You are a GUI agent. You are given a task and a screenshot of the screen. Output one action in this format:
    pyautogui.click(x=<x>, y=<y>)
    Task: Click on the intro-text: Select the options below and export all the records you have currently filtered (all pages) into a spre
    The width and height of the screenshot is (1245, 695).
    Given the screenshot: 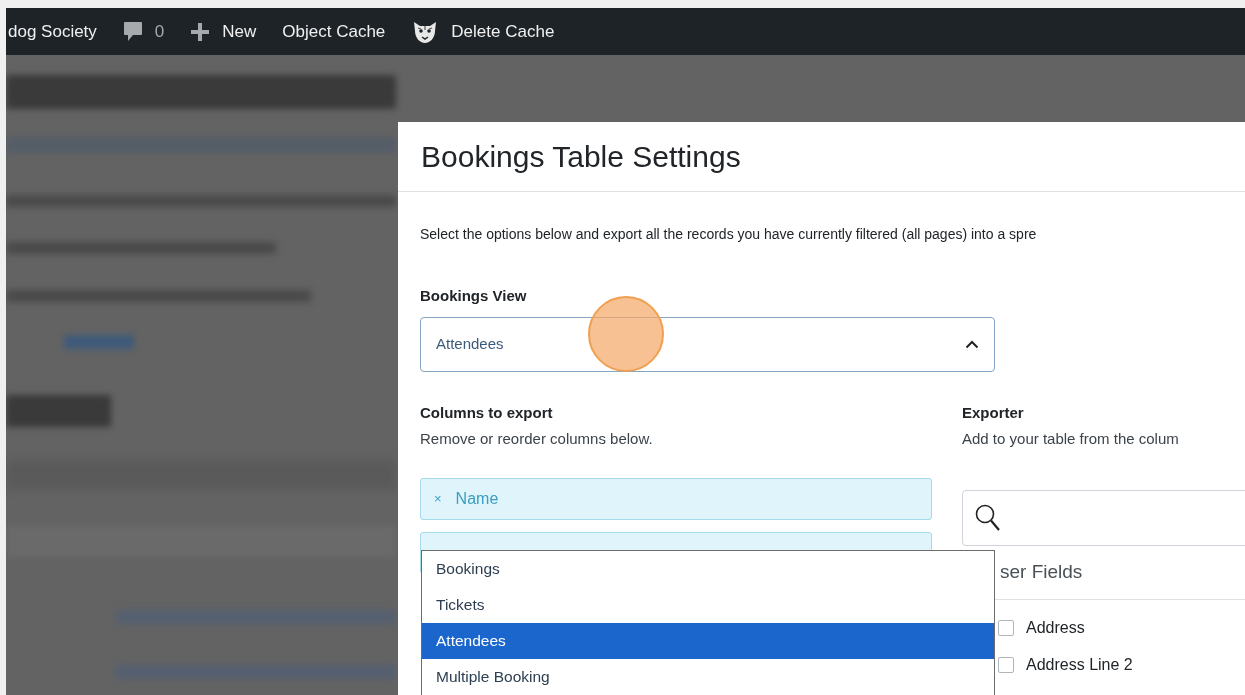 What is the action you would take?
    pyautogui.click(x=729, y=234)
    